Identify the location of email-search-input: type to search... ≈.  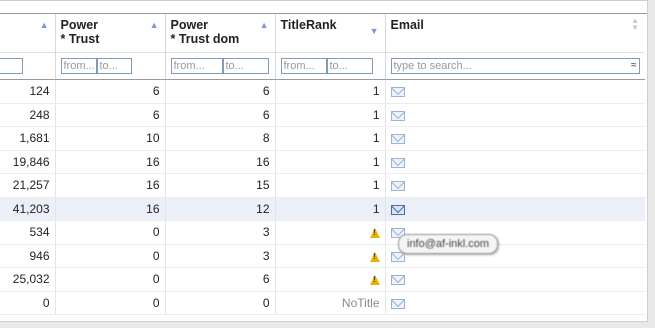
(515, 66).